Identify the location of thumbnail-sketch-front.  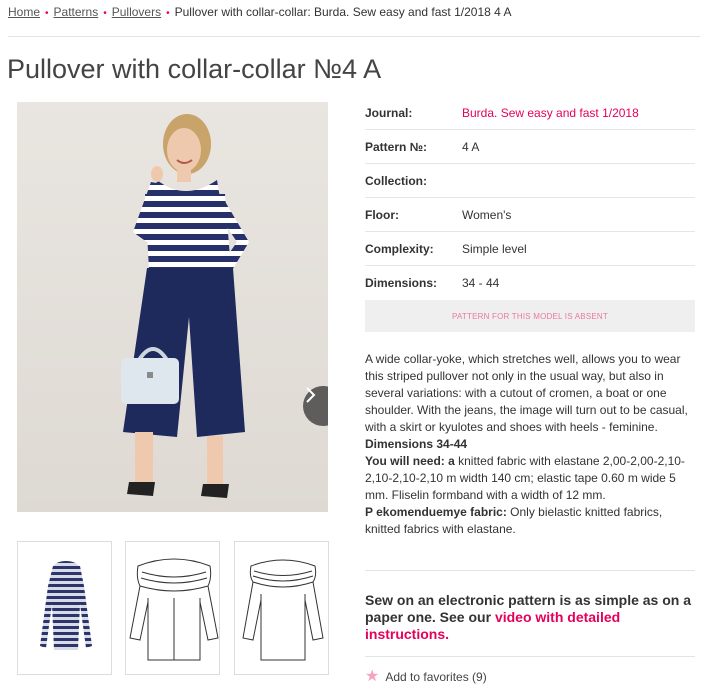
(172, 608).